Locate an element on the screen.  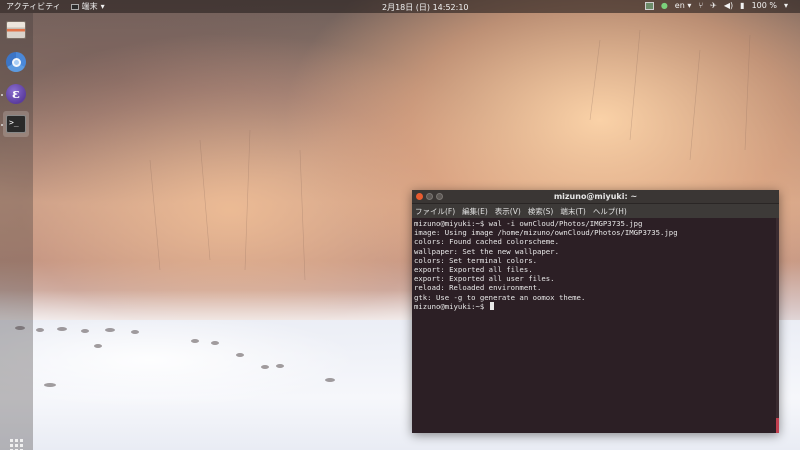
airplane-icon: ✈ is located at coordinates (713, 5).